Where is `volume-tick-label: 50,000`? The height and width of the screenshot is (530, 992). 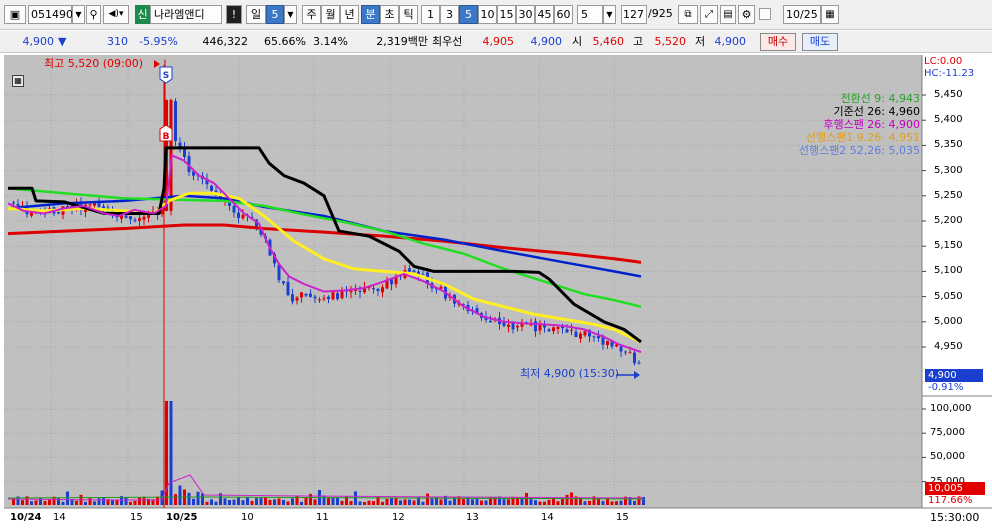
volume-tick-label: 50,000 is located at coordinates (947, 457).